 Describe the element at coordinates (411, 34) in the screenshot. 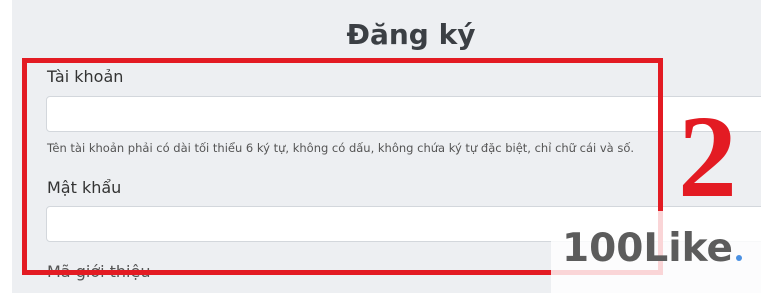

I see `page-title: Đăng ký` at that location.